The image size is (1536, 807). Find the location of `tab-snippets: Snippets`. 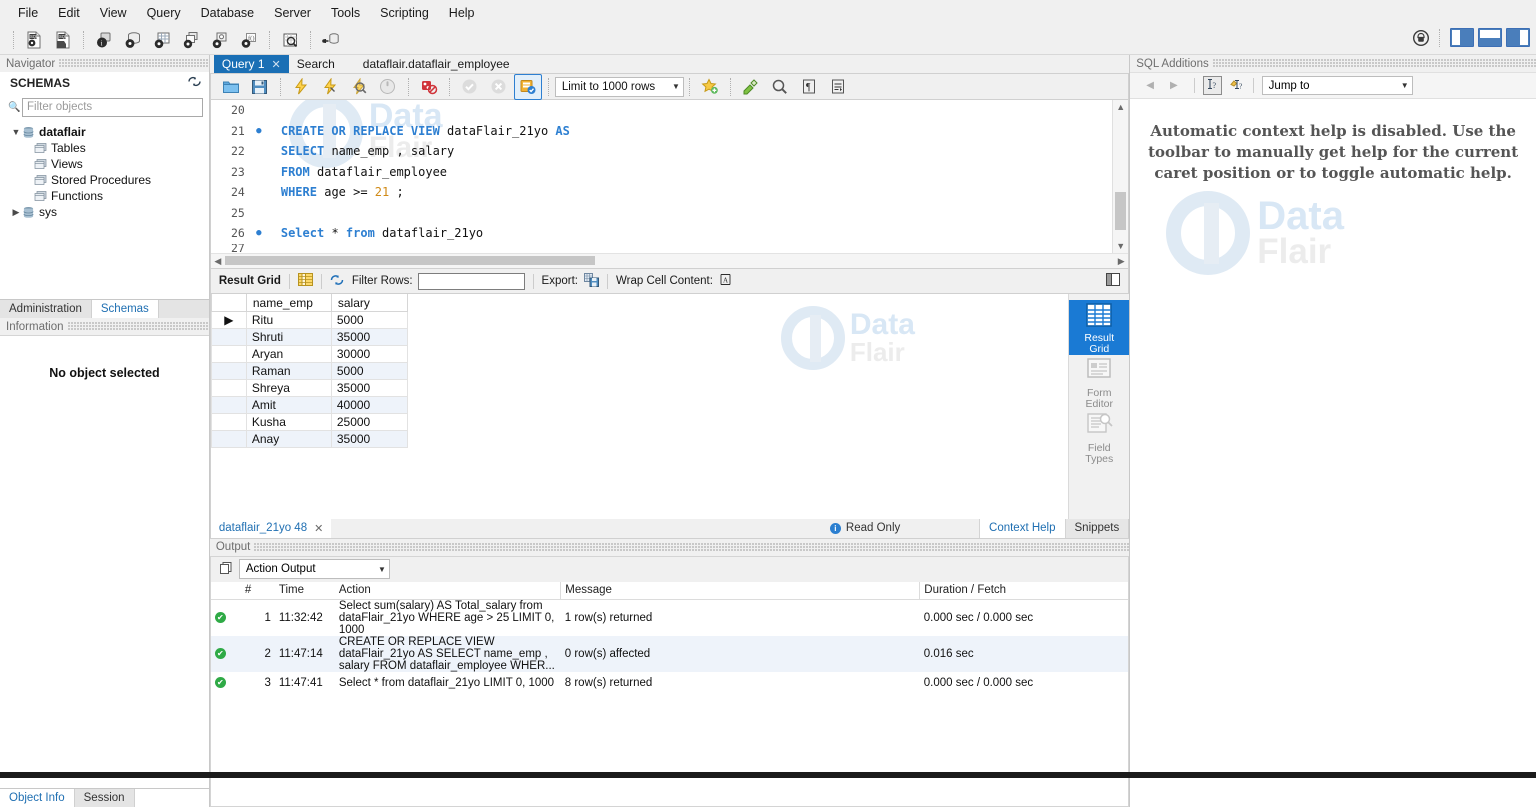

tab-snippets: Snippets is located at coordinates (1097, 528).